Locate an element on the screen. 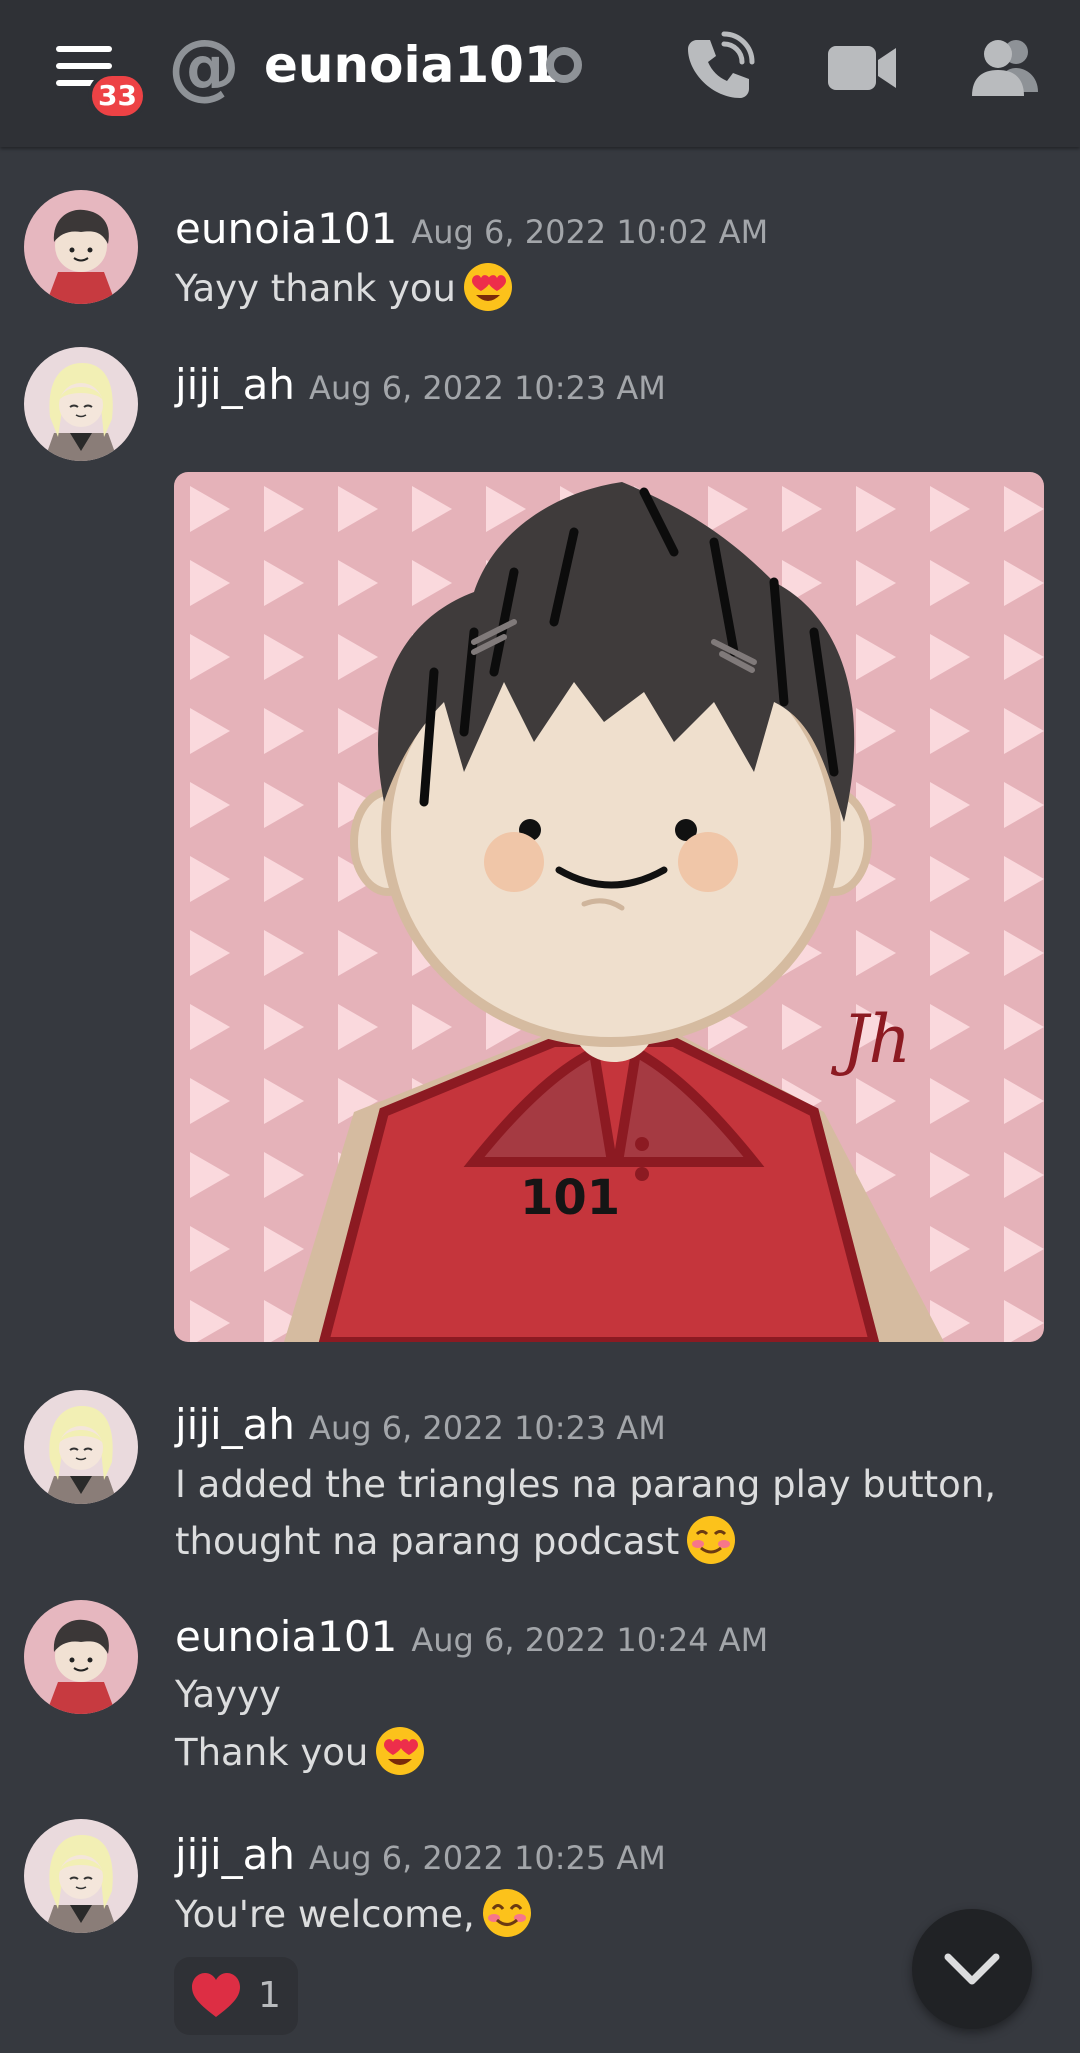 The width and height of the screenshot is (1080, 2053). message-text: thought na parang podcast is located at coordinates (456, 1542).